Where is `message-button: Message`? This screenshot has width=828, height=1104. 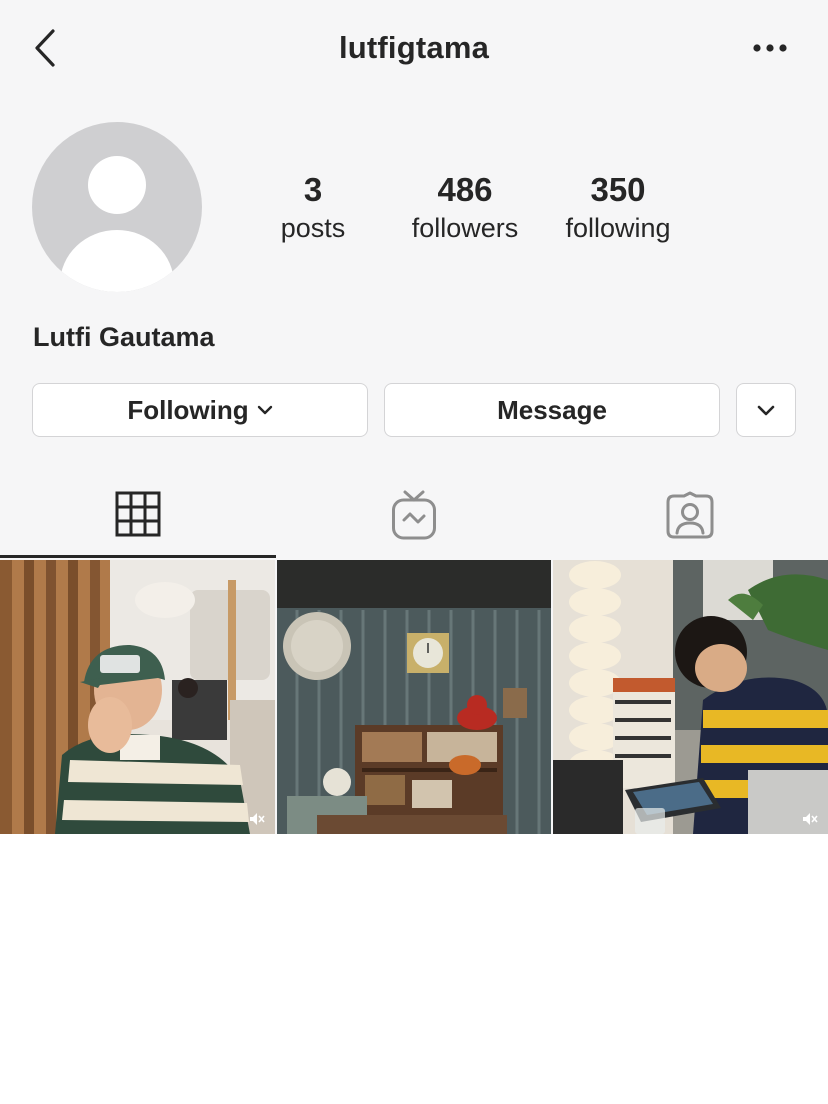
message-button: Message is located at coordinates (552, 410).